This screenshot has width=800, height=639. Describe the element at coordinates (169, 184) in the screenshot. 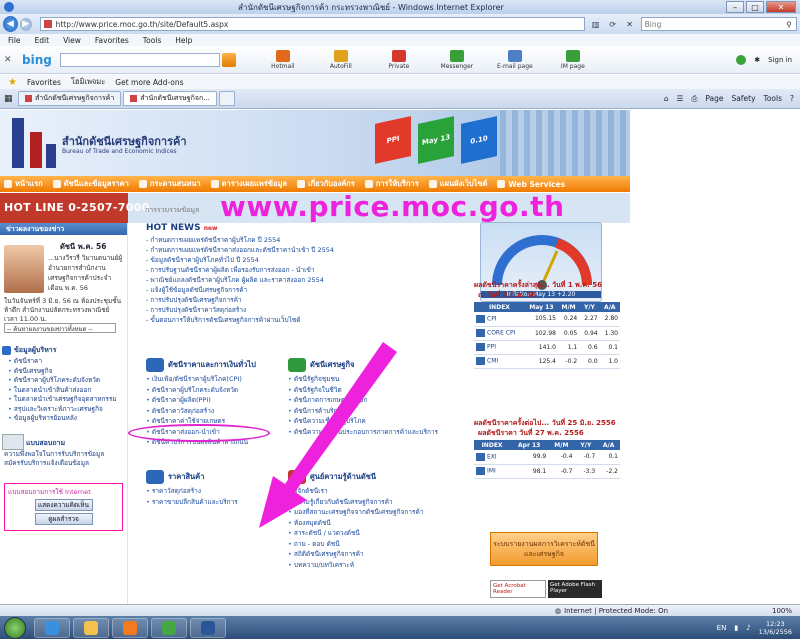

I see `site-nav-item: กระดานสนทนา` at that location.